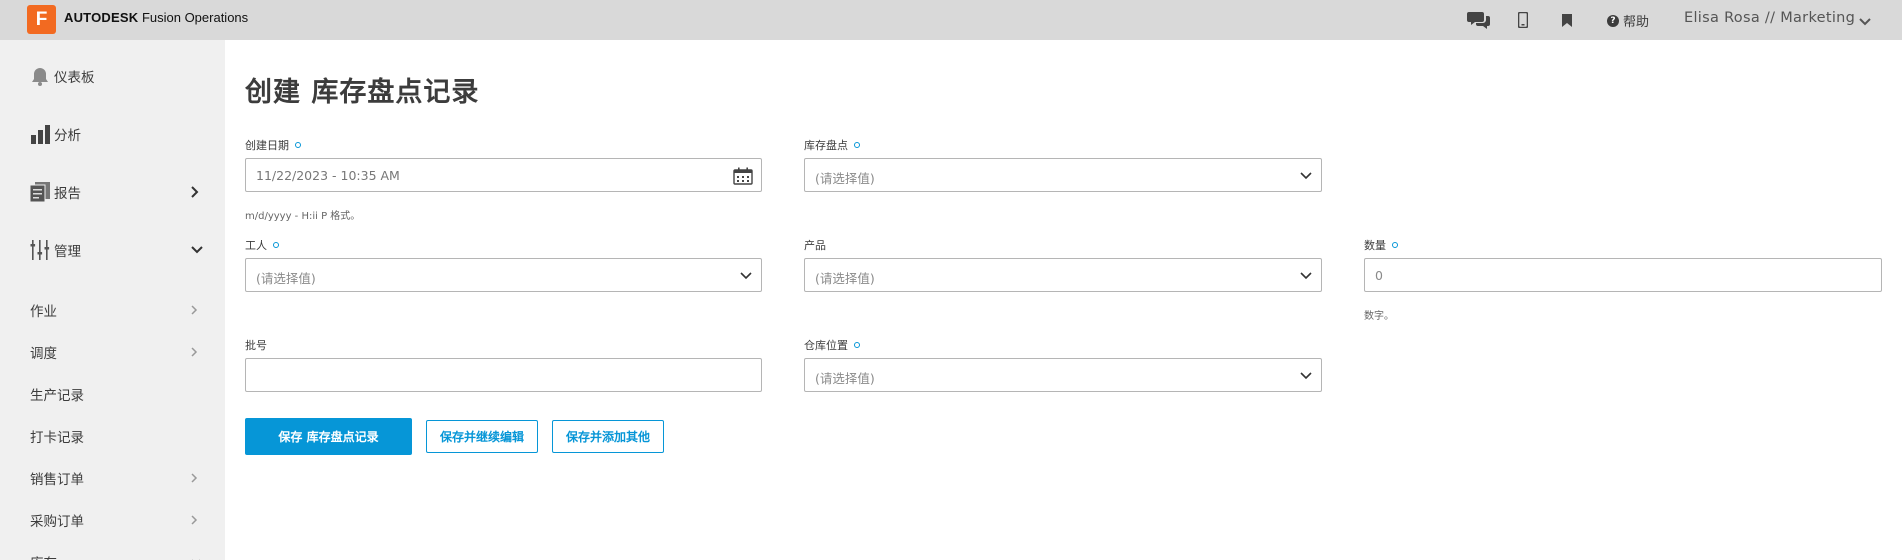 This screenshot has height=560, width=1902. Describe the element at coordinates (74, 78) in the screenshot. I see `sidebar-item-label: 仪表板` at that location.